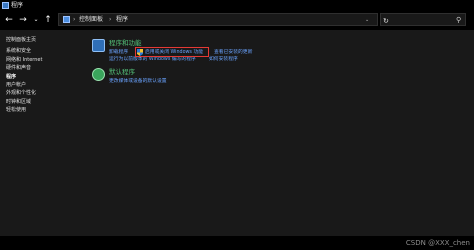  What do you see at coordinates (423, 19) in the screenshot?
I see `search-box: ↻ ⚲` at bounding box center [423, 19].